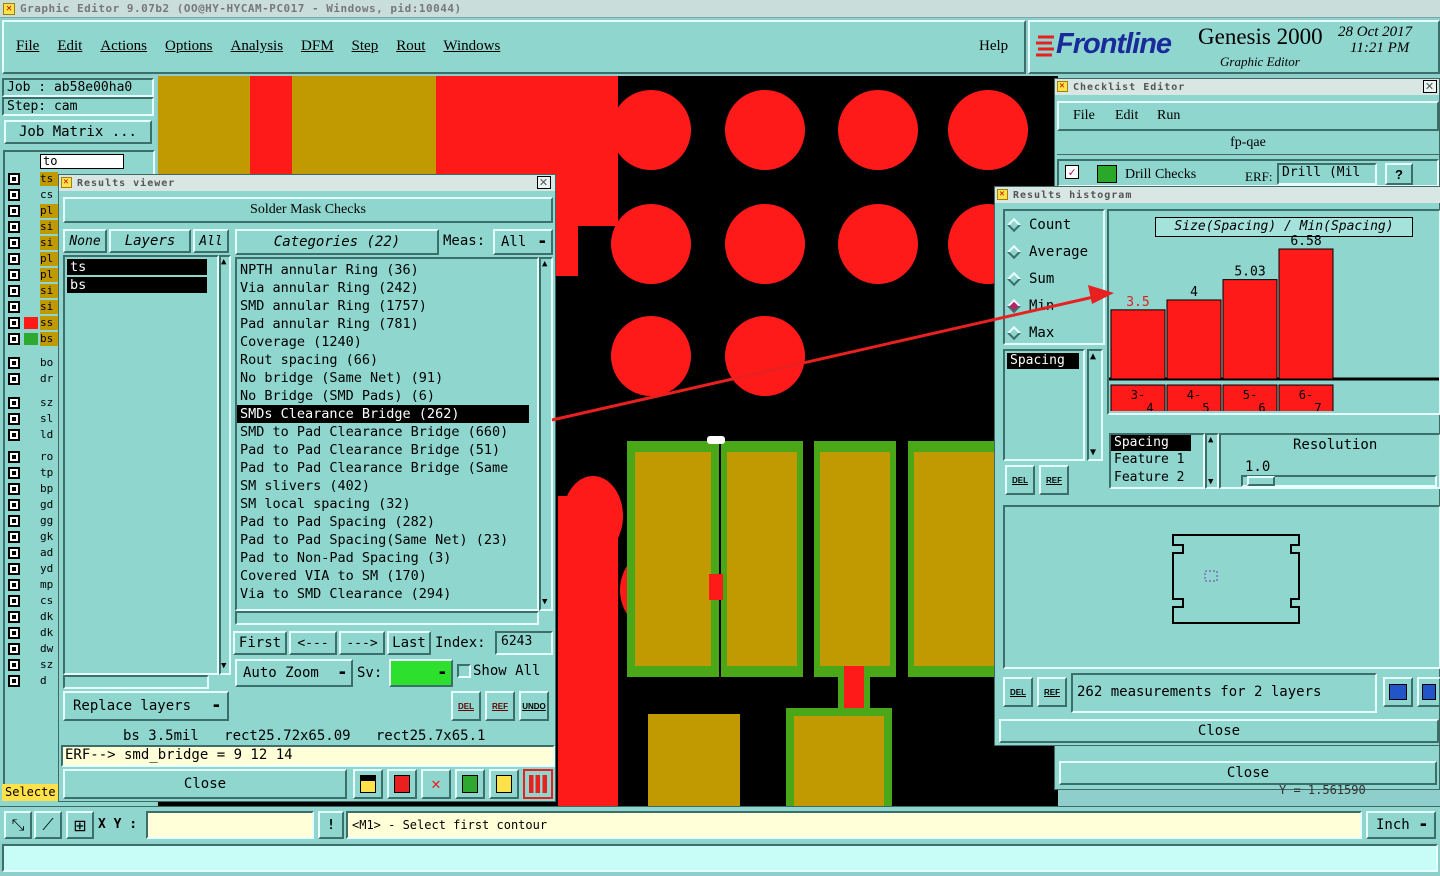  Describe the element at coordinates (136, 682) in the screenshot. I see `layer-list-hscroll` at that location.